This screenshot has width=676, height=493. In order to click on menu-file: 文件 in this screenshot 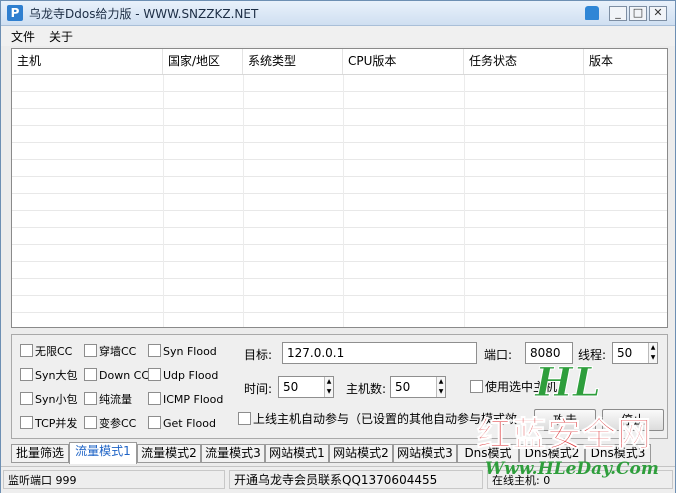, I will do `click(23, 36)`.